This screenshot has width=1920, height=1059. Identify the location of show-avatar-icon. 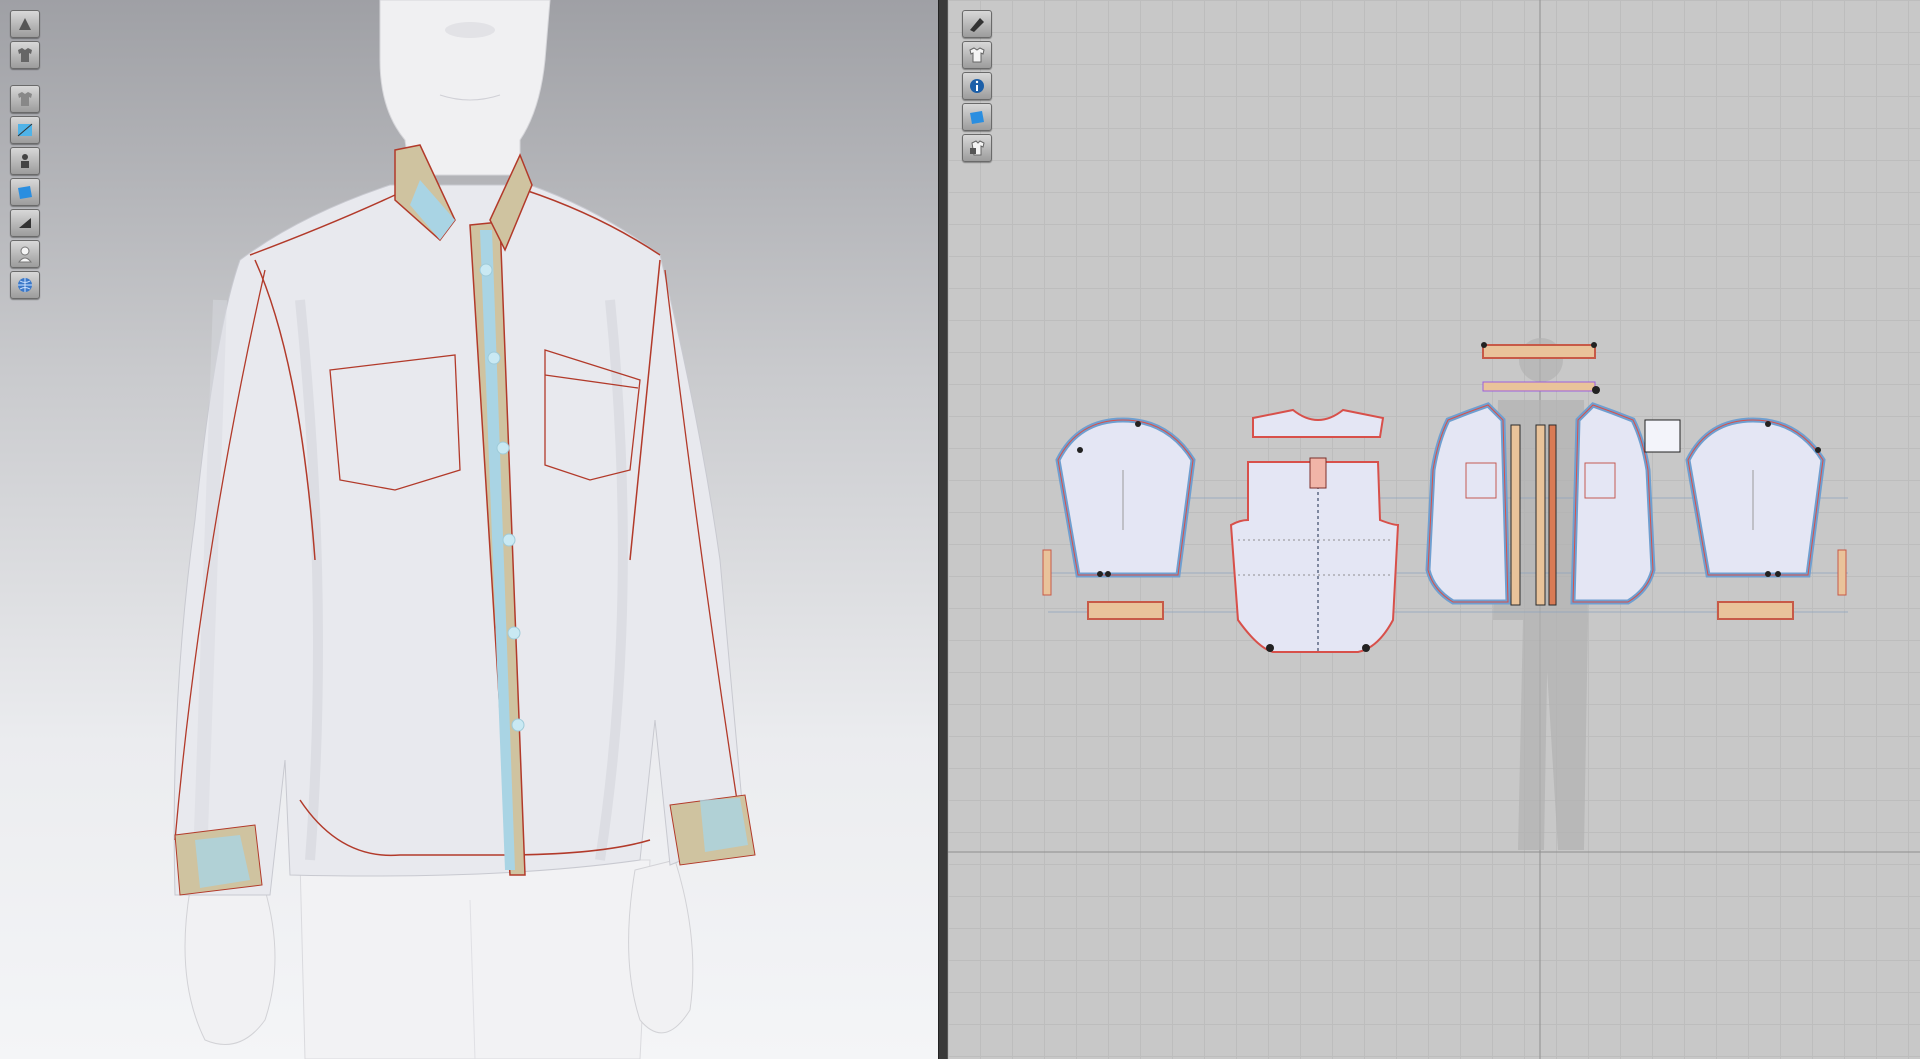
(25, 24).